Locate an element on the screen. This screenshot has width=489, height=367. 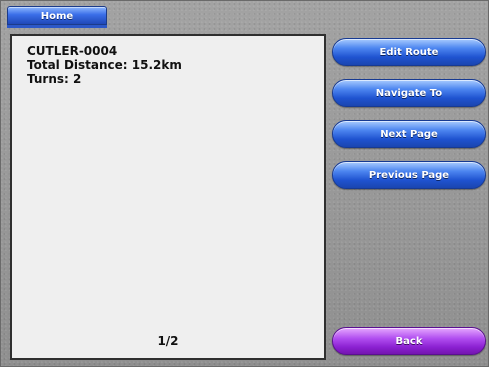
tab-home-underline is located at coordinates (57, 26).